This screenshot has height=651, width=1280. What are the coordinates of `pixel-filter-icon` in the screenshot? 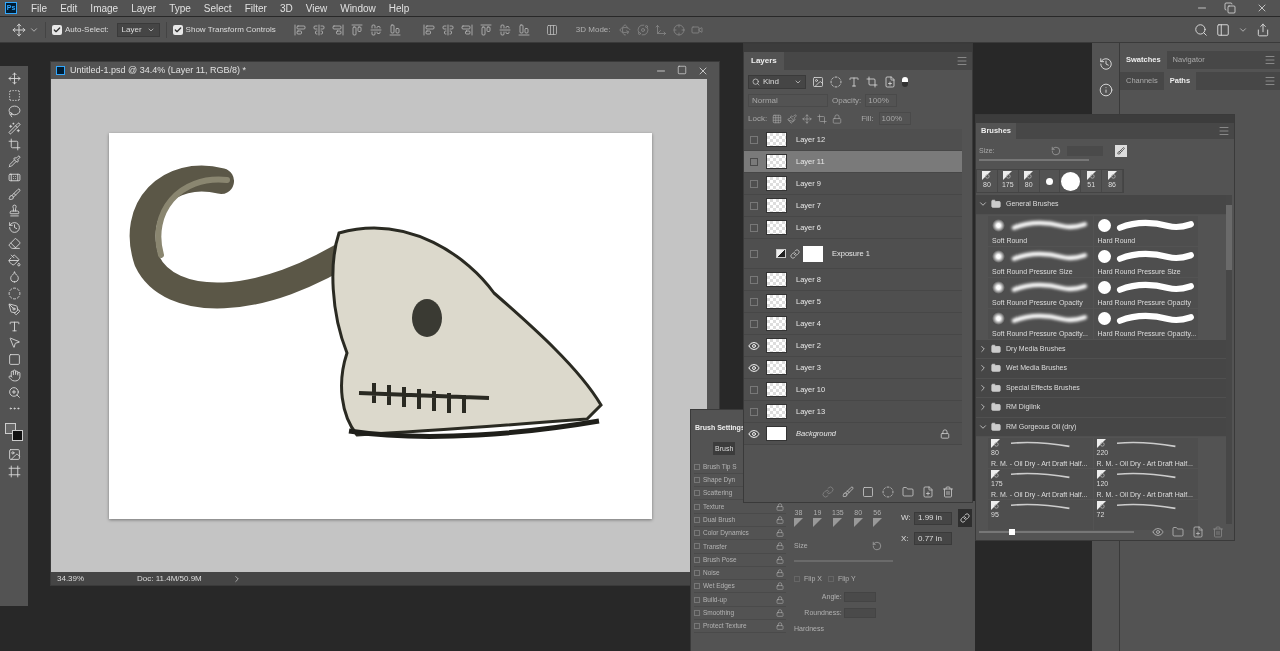 It's located at (818, 82).